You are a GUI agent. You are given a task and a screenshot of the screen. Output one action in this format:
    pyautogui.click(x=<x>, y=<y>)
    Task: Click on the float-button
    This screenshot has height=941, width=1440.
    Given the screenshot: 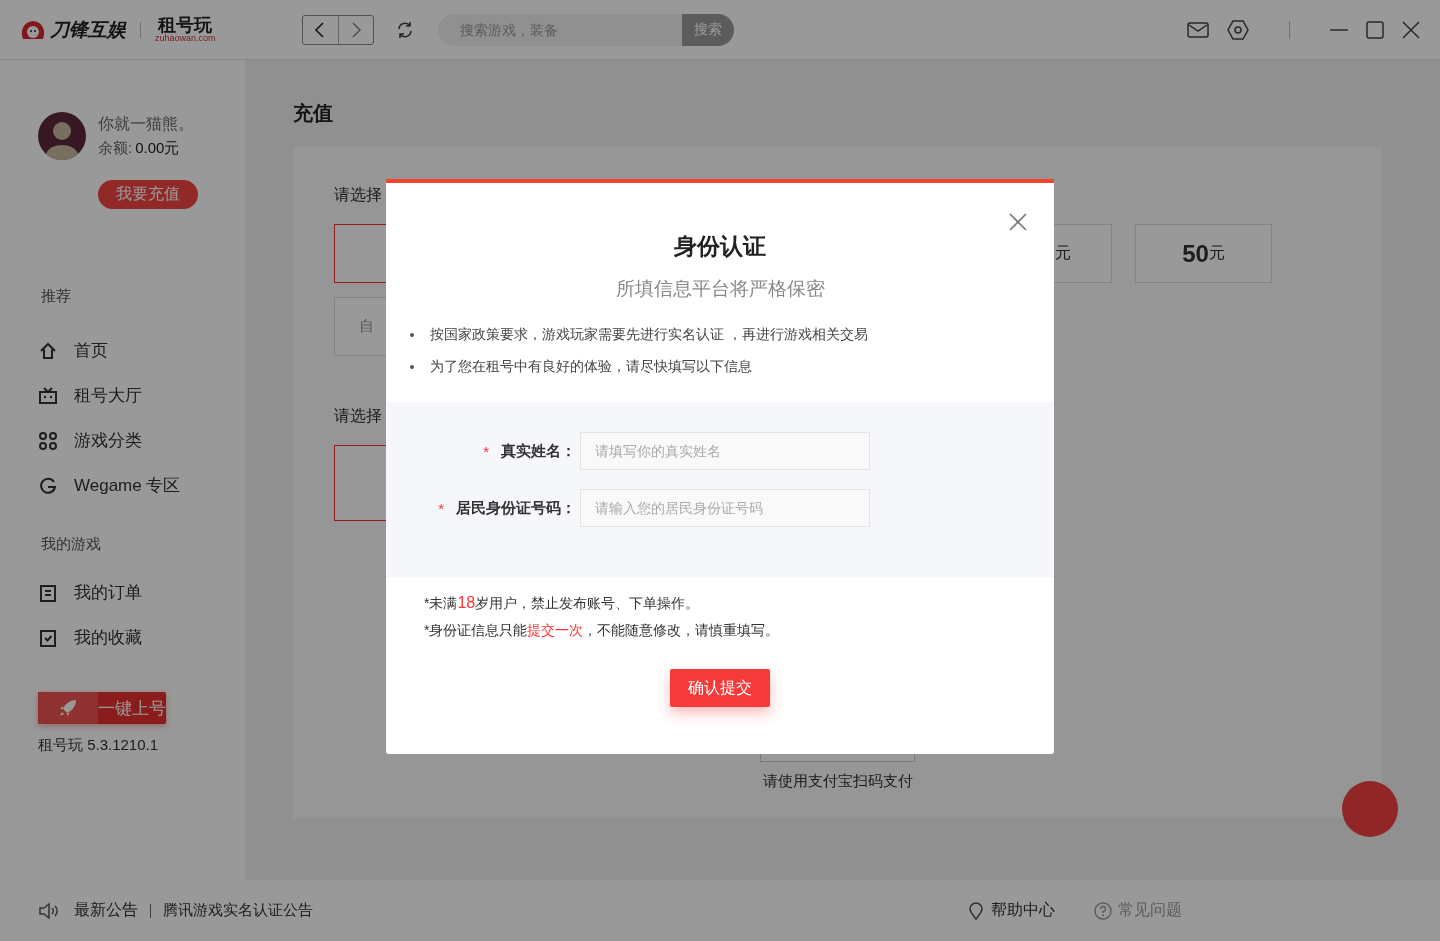 What is the action you would take?
    pyautogui.click(x=1370, y=809)
    